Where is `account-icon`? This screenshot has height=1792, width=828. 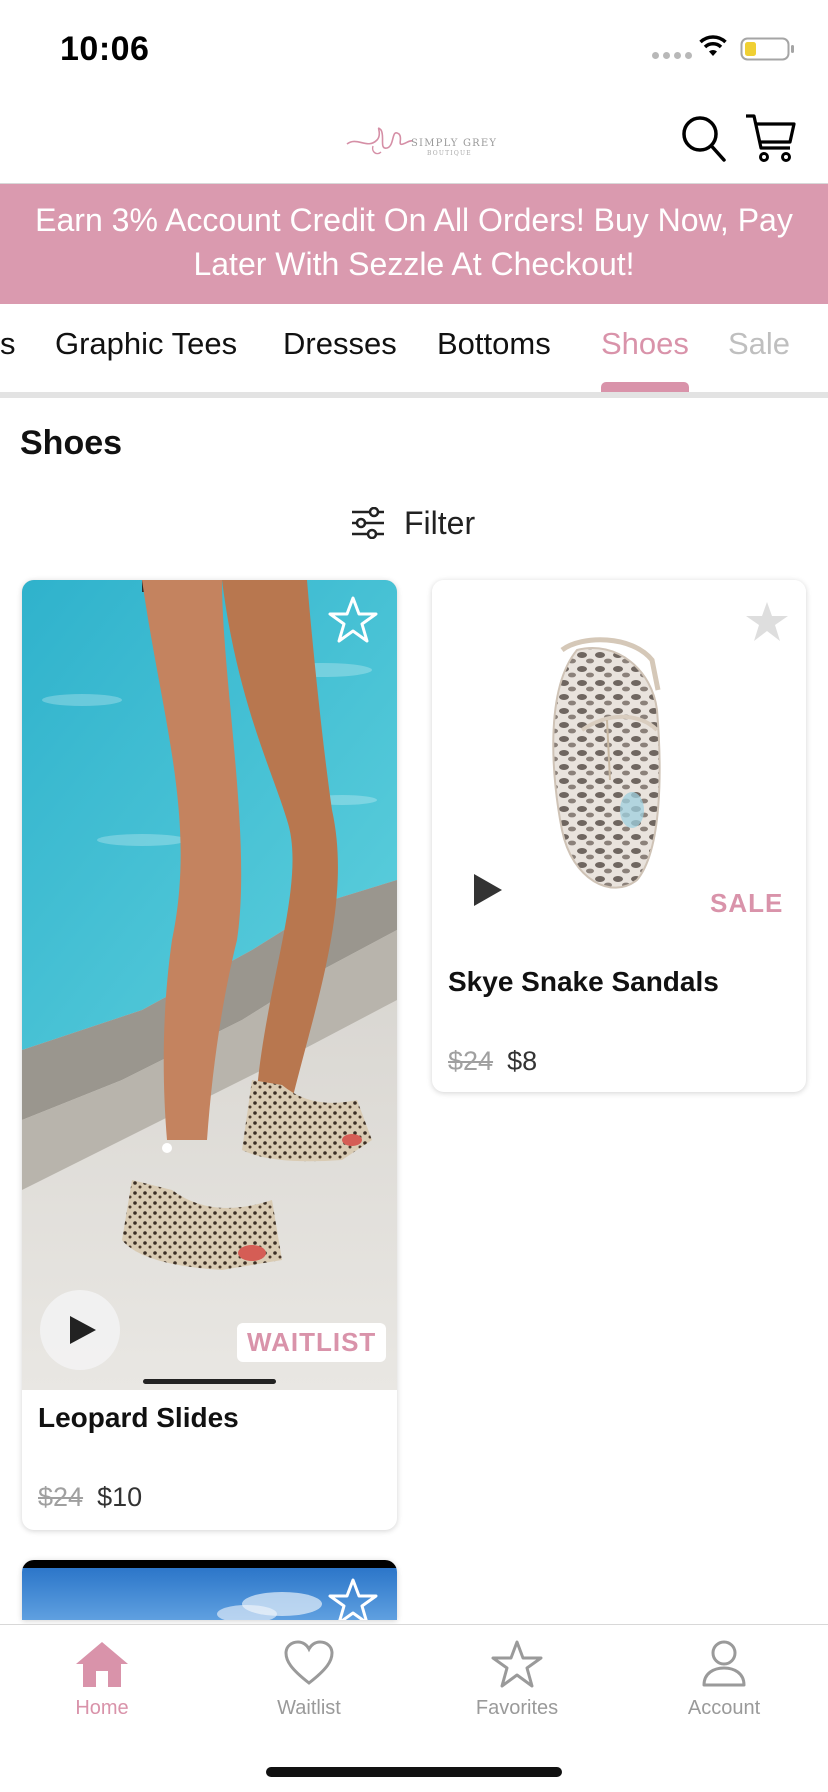 account-icon is located at coordinates (724, 1663).